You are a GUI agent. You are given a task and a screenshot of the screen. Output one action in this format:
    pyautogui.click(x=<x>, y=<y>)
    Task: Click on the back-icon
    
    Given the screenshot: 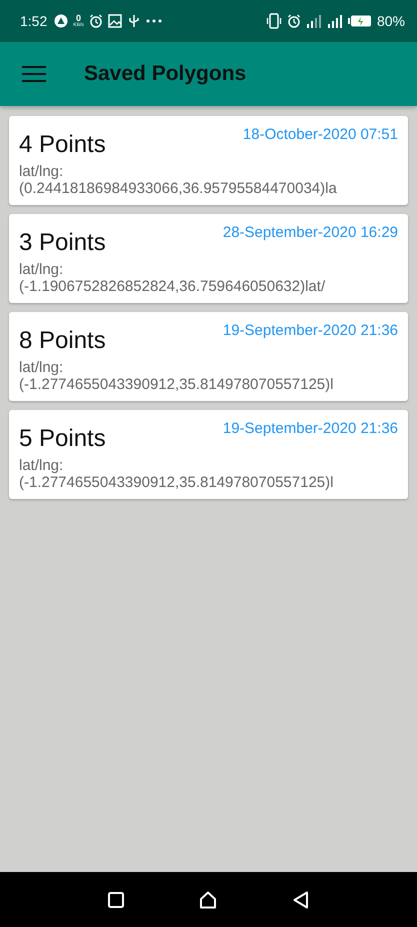 What is the action you would take?
    pyautogui.click(x=301, y=899)
    